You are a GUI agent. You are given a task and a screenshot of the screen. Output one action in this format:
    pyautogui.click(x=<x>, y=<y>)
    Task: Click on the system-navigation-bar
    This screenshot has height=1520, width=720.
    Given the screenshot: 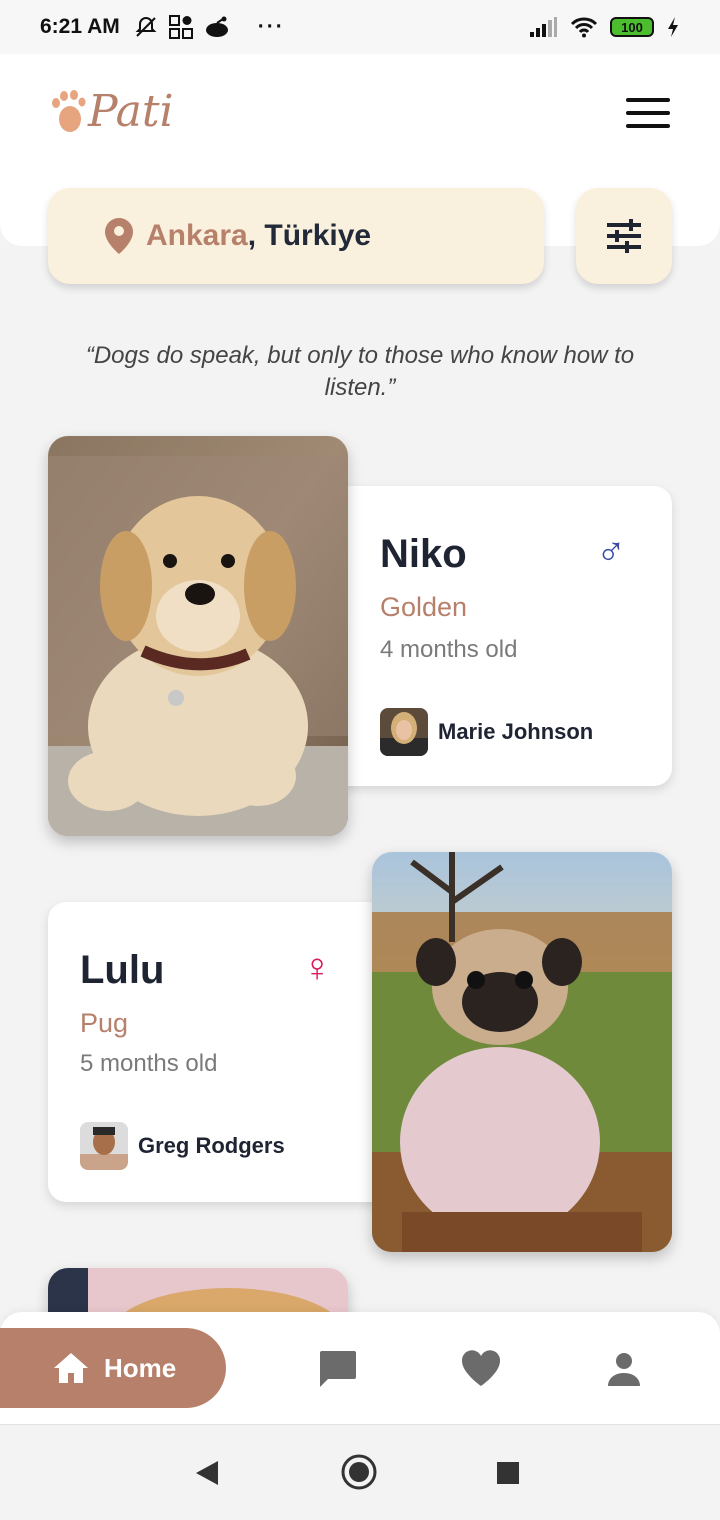 What is the action you would take?
    pyautogui.click(x=360, y=1472)
    